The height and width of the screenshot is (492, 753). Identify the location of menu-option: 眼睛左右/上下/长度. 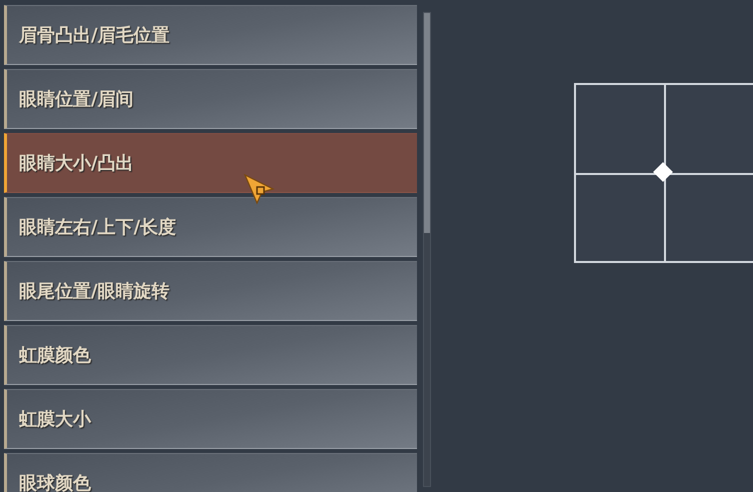
(210, 227).